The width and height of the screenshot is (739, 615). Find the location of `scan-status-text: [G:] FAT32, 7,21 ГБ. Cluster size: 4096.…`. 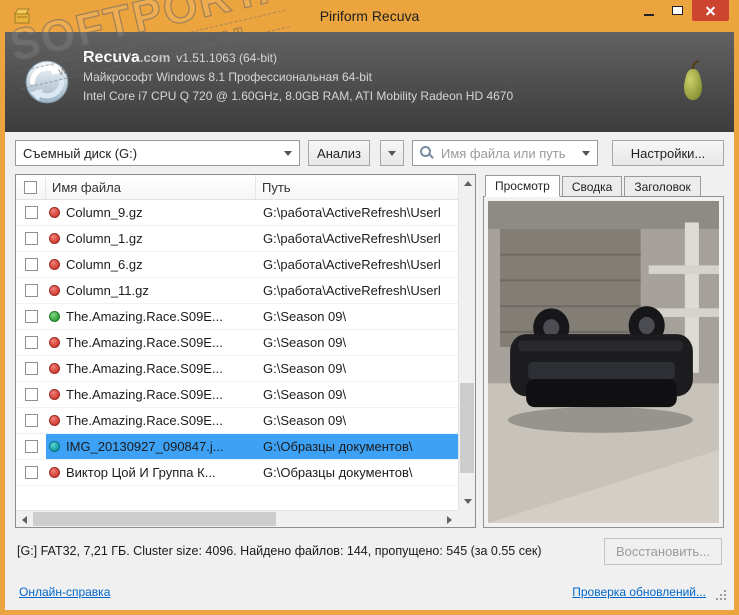

scan-status-text: [G:] FAT32, 7,21 ГБ. Cluster size: 4096.… is located at coordinates (279, 551).